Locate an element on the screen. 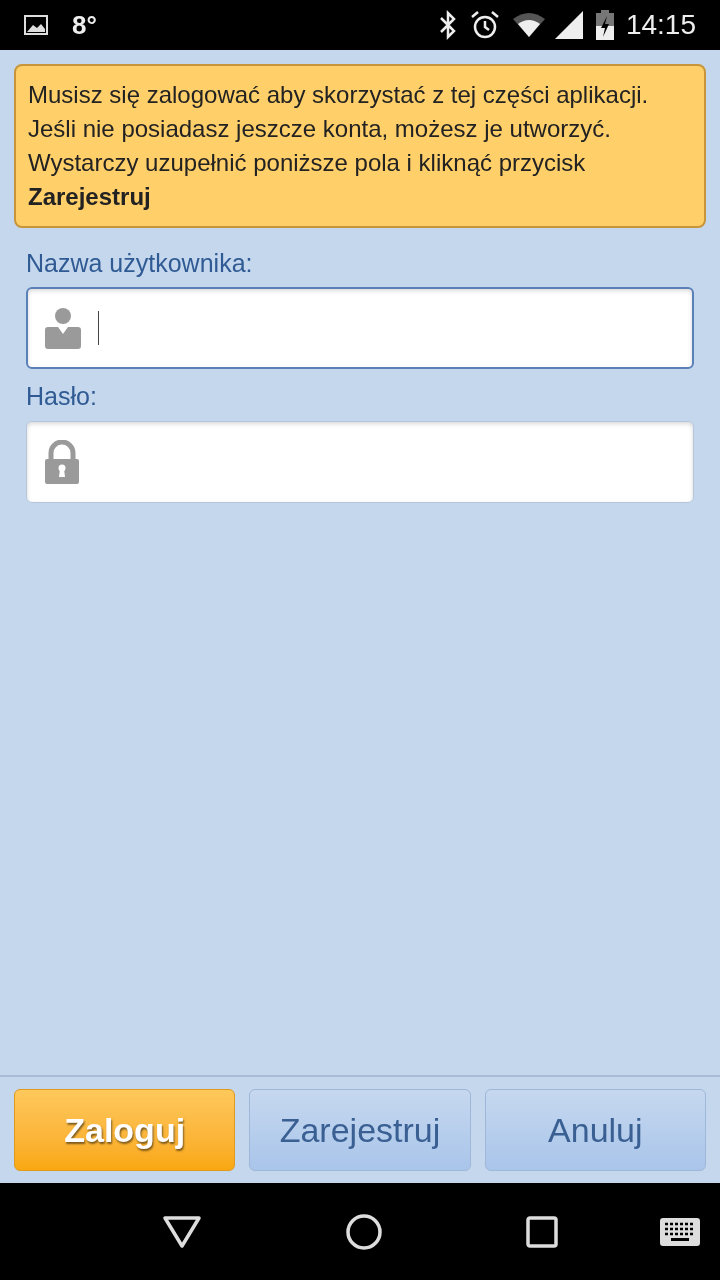 This screenshot has width=720, height=1280. keyboard-icon is located at coordinates (680, 1231).